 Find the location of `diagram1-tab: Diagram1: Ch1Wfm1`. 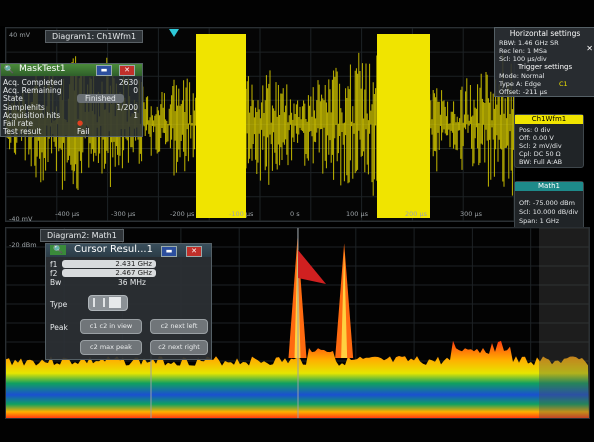

diagram1-tab: Diagram1: Ch1Wfm1 is located at coordinates (94, 36).